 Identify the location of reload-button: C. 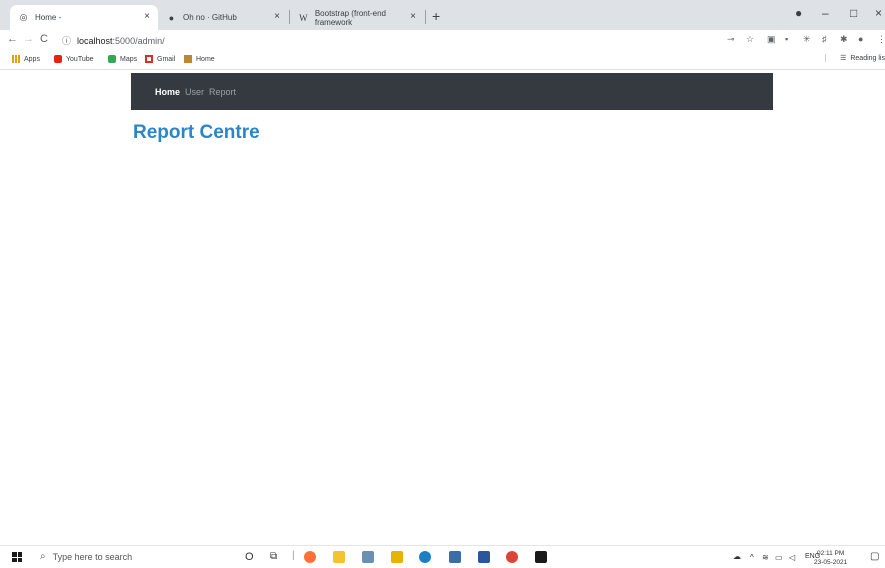
(44, 39).